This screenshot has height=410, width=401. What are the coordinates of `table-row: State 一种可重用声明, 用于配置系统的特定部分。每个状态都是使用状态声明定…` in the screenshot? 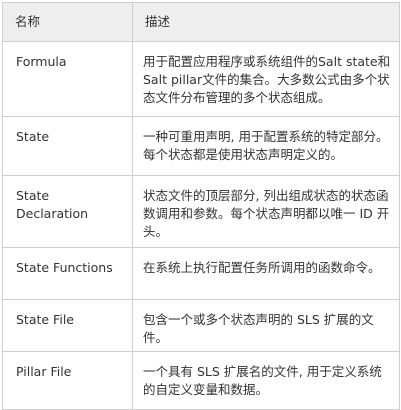 It's located at (201, 146).